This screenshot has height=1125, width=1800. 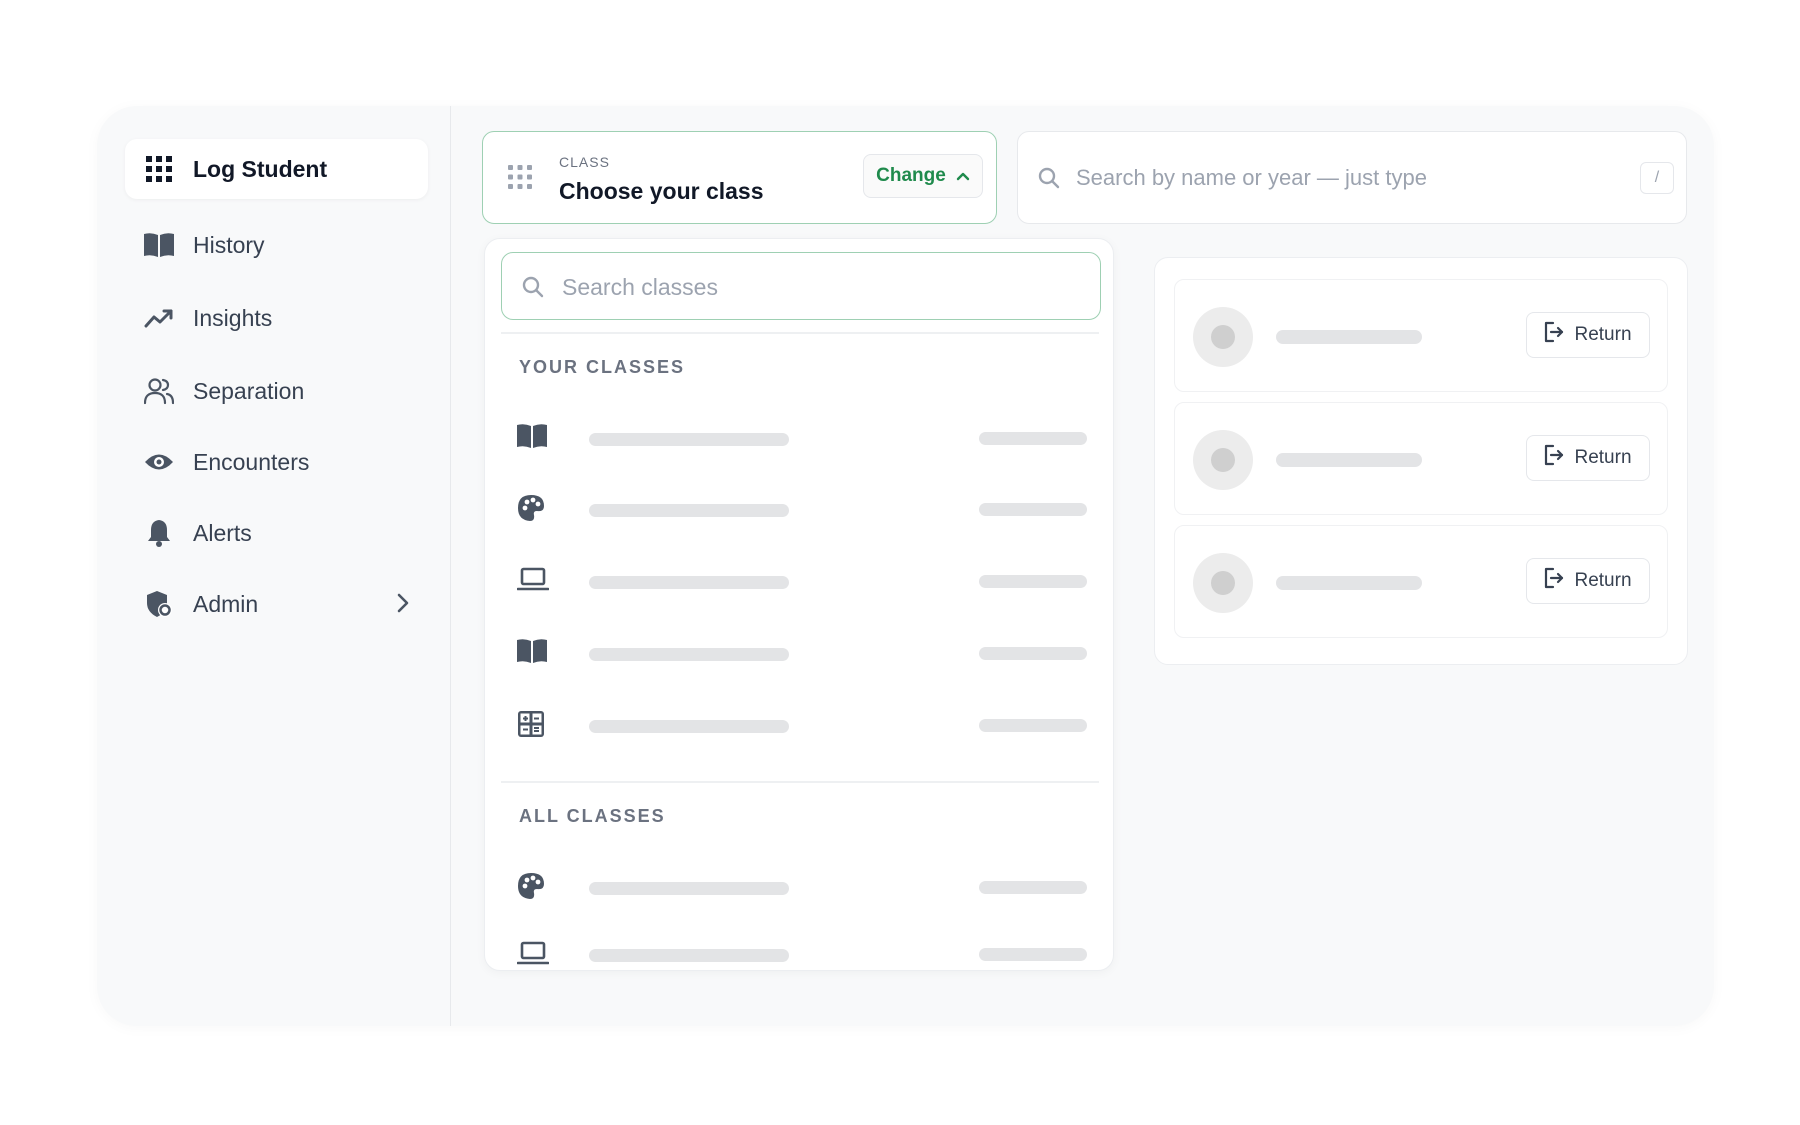 I want to click on class-picker: CLASS Choose your class Change, so click(x=739, y=177).